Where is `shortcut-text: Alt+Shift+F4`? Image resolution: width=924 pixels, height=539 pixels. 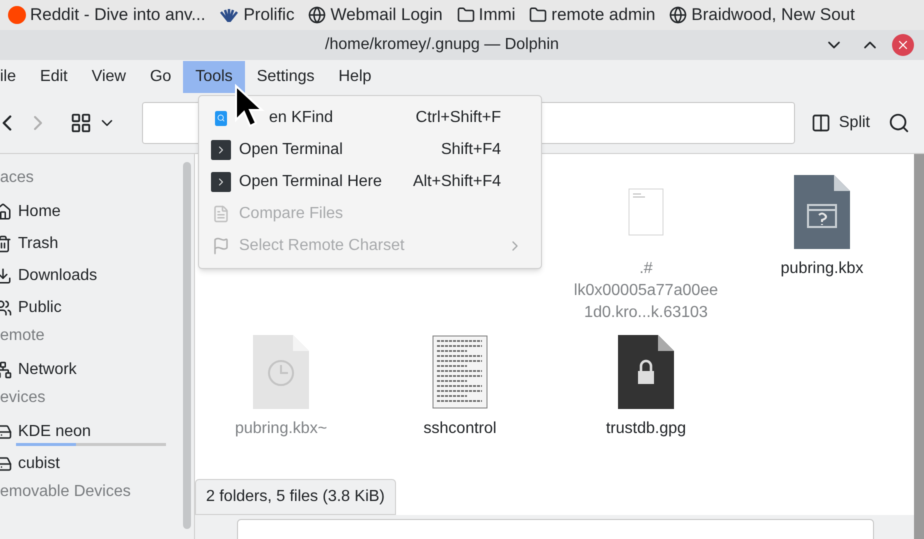 shortcut-text: Alt+Shift+F4 is located at coordinates (457, 182).